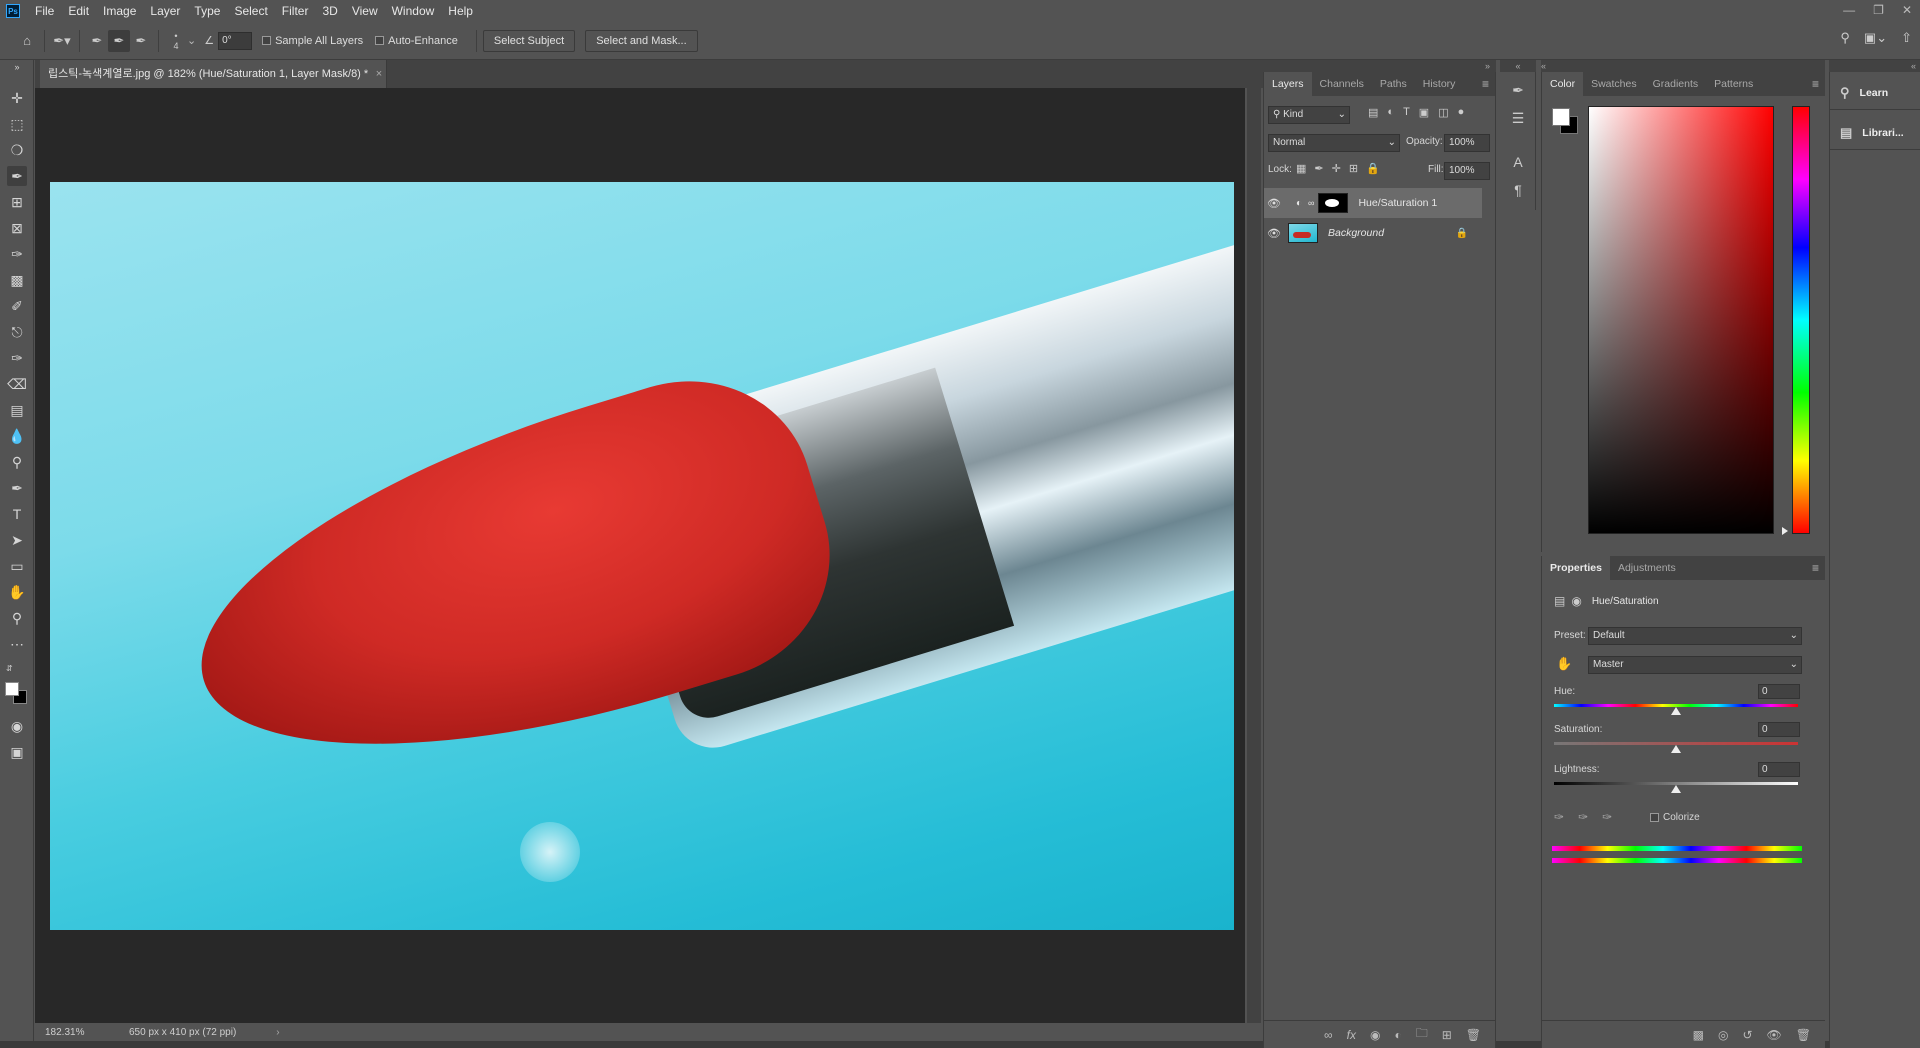 The height and width of the screenshot is (1048, 1920). I want to click on eraser-tool-icon: ⌫, so click(17, 384).